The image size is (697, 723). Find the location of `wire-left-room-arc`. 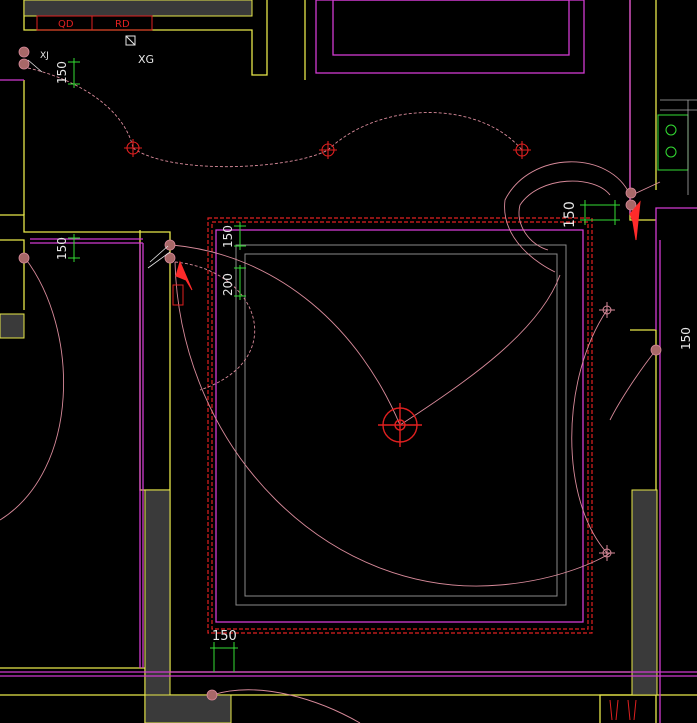

wire-left-room-arc is located at coordinates (32, 389).